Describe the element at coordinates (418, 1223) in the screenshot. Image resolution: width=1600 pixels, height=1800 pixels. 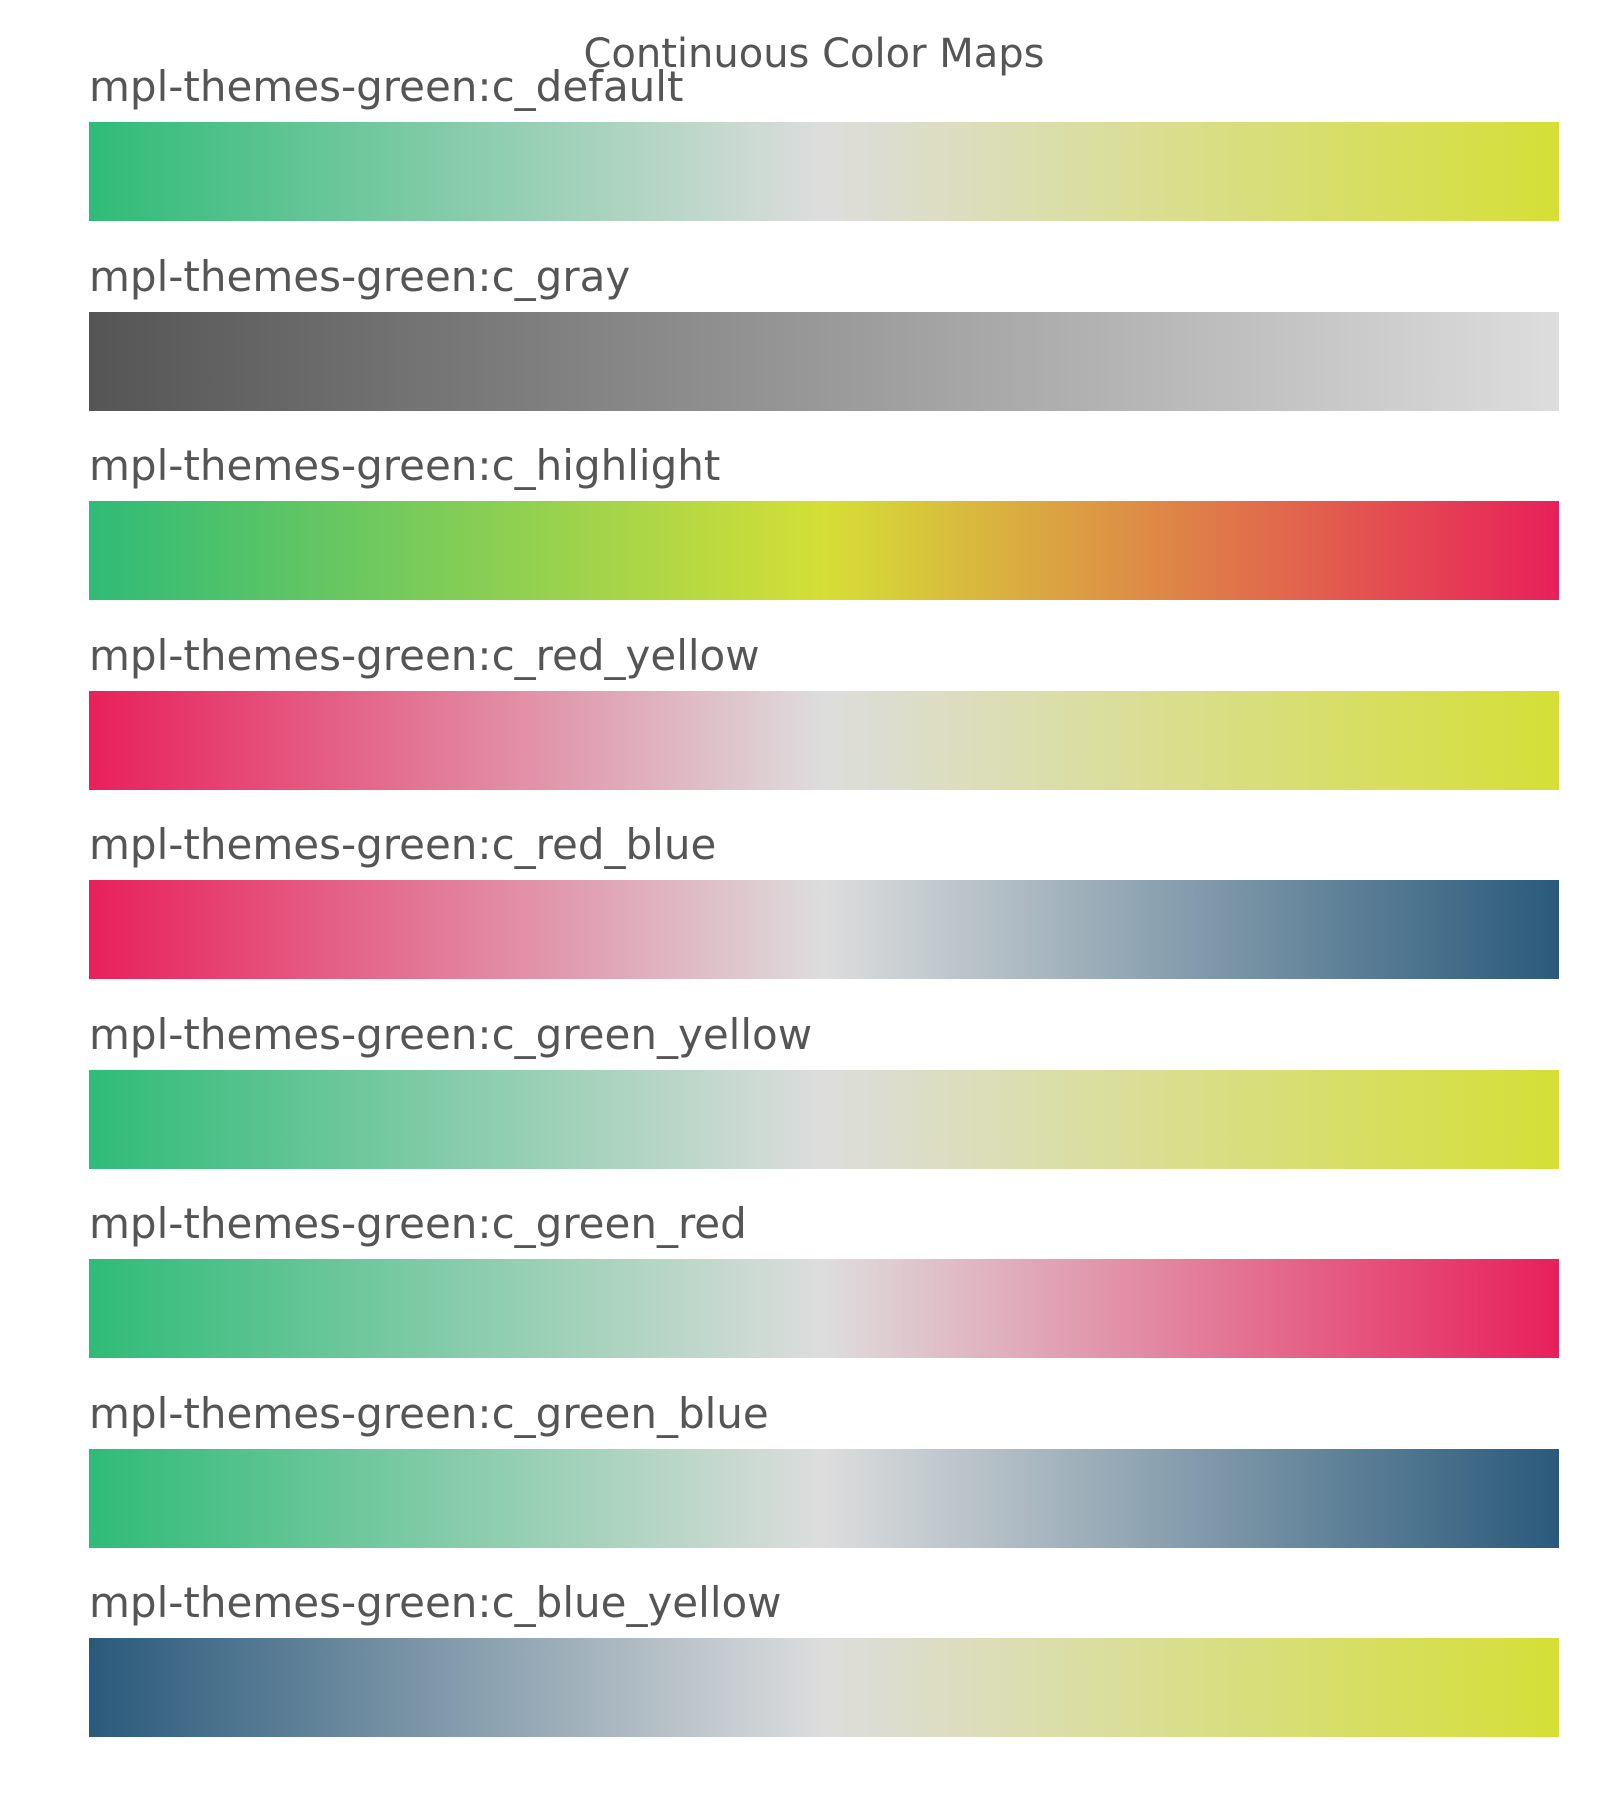
I see `colormap-label: mpl-themes-green:c_green_red` at that location.